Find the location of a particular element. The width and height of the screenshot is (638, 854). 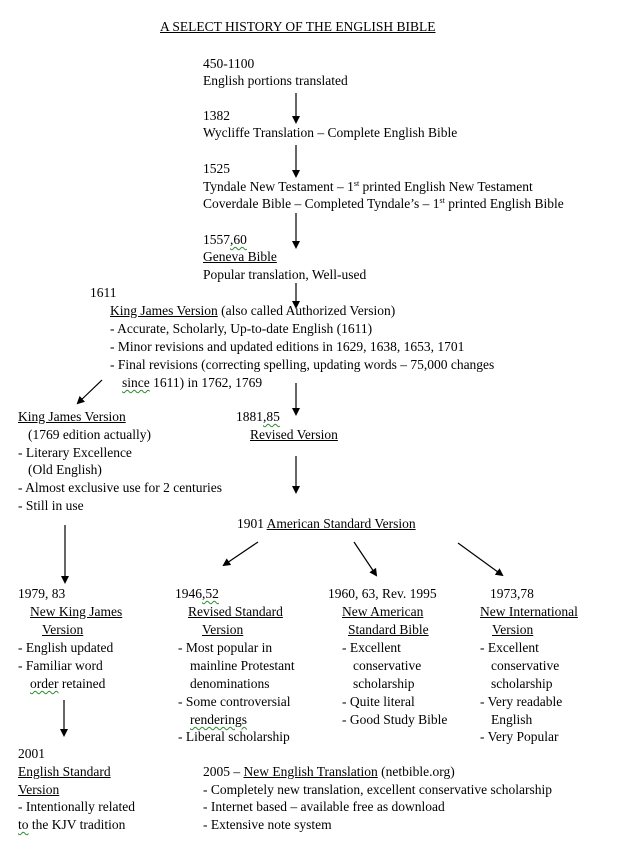

text: printed English Bible is located at coordinates (504, 203).